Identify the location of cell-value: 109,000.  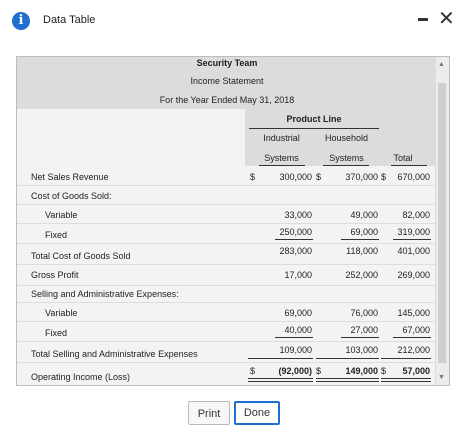
(295, 350).